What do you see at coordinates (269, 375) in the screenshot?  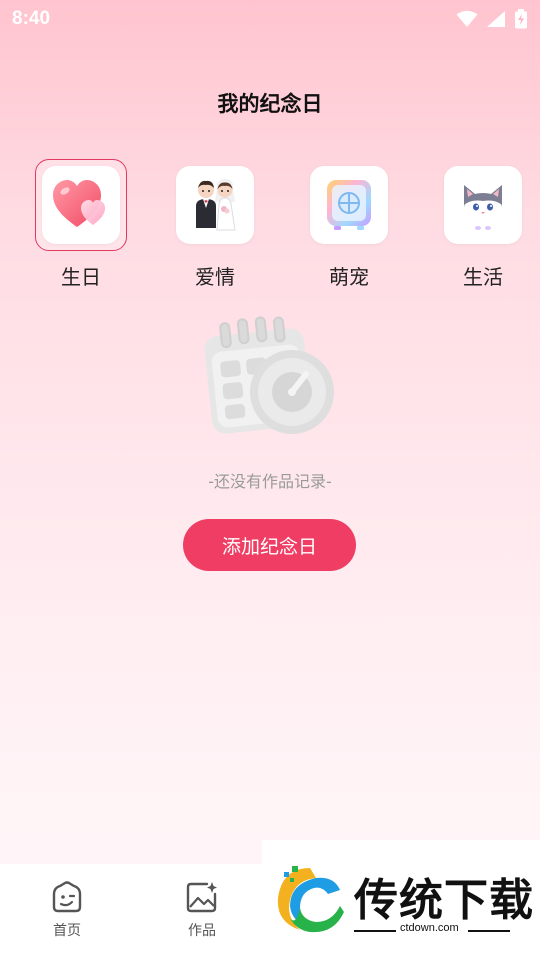 I see `calendar-clock-icon` at bounding box center [269, 375].